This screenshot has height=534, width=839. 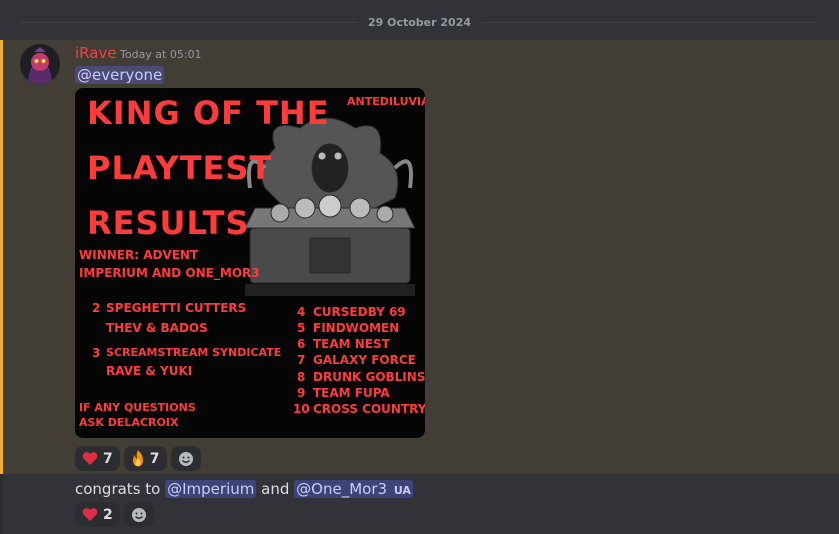 What do you see at coordinates (145, 458) in the screenshot?
I see `reaction-fire: 7` at bounding box center [145, 458].